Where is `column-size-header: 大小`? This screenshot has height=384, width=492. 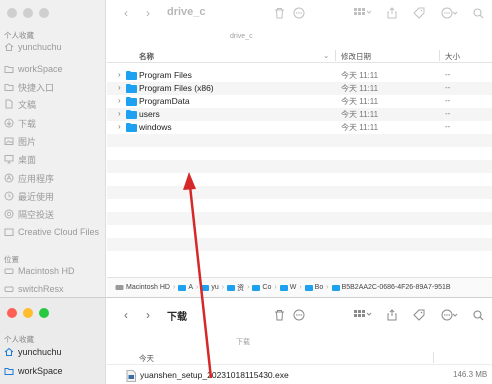 column-size-header: 大小 is located at coordinates (452, 56).